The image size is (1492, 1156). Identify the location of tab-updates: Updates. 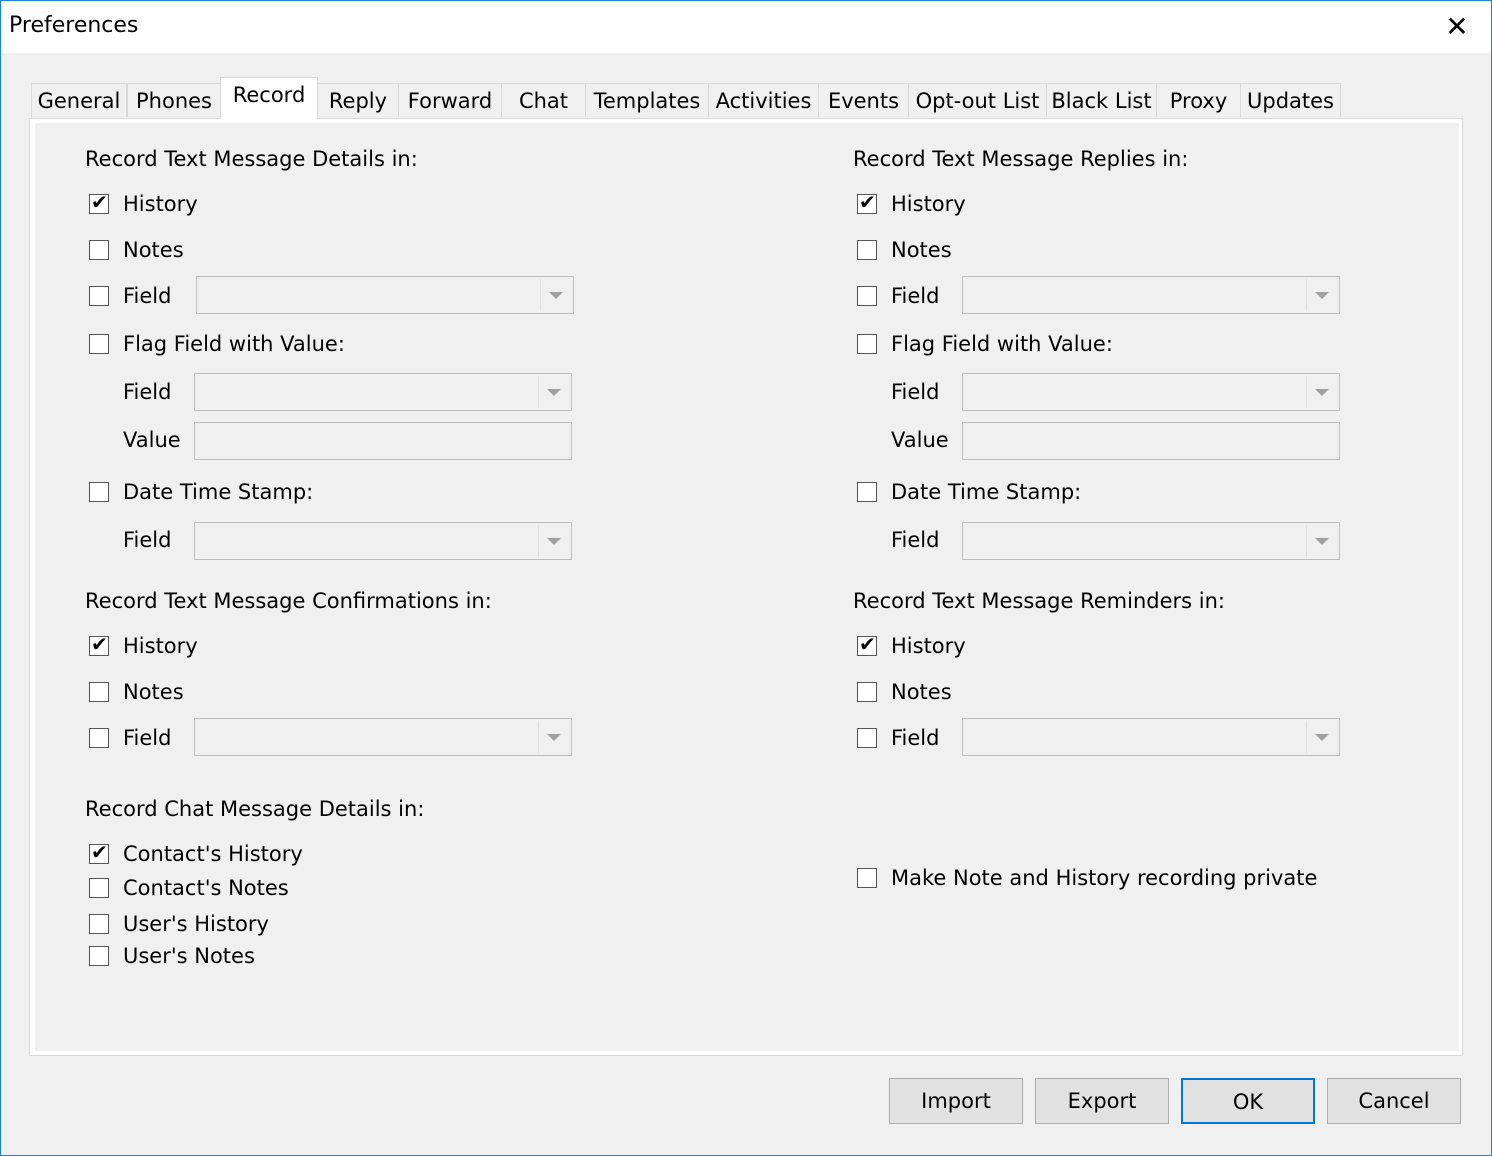
(1290, 100).